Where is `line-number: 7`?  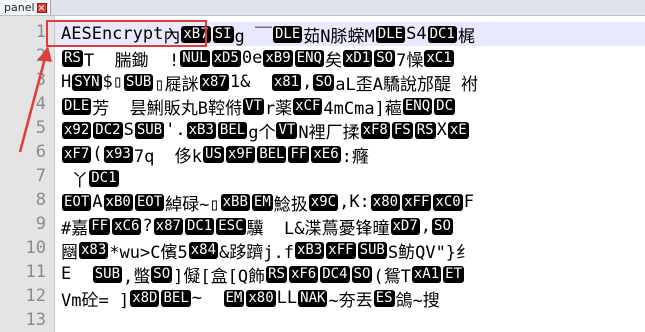
line-number: 7 is located at coordinates (40, 176).